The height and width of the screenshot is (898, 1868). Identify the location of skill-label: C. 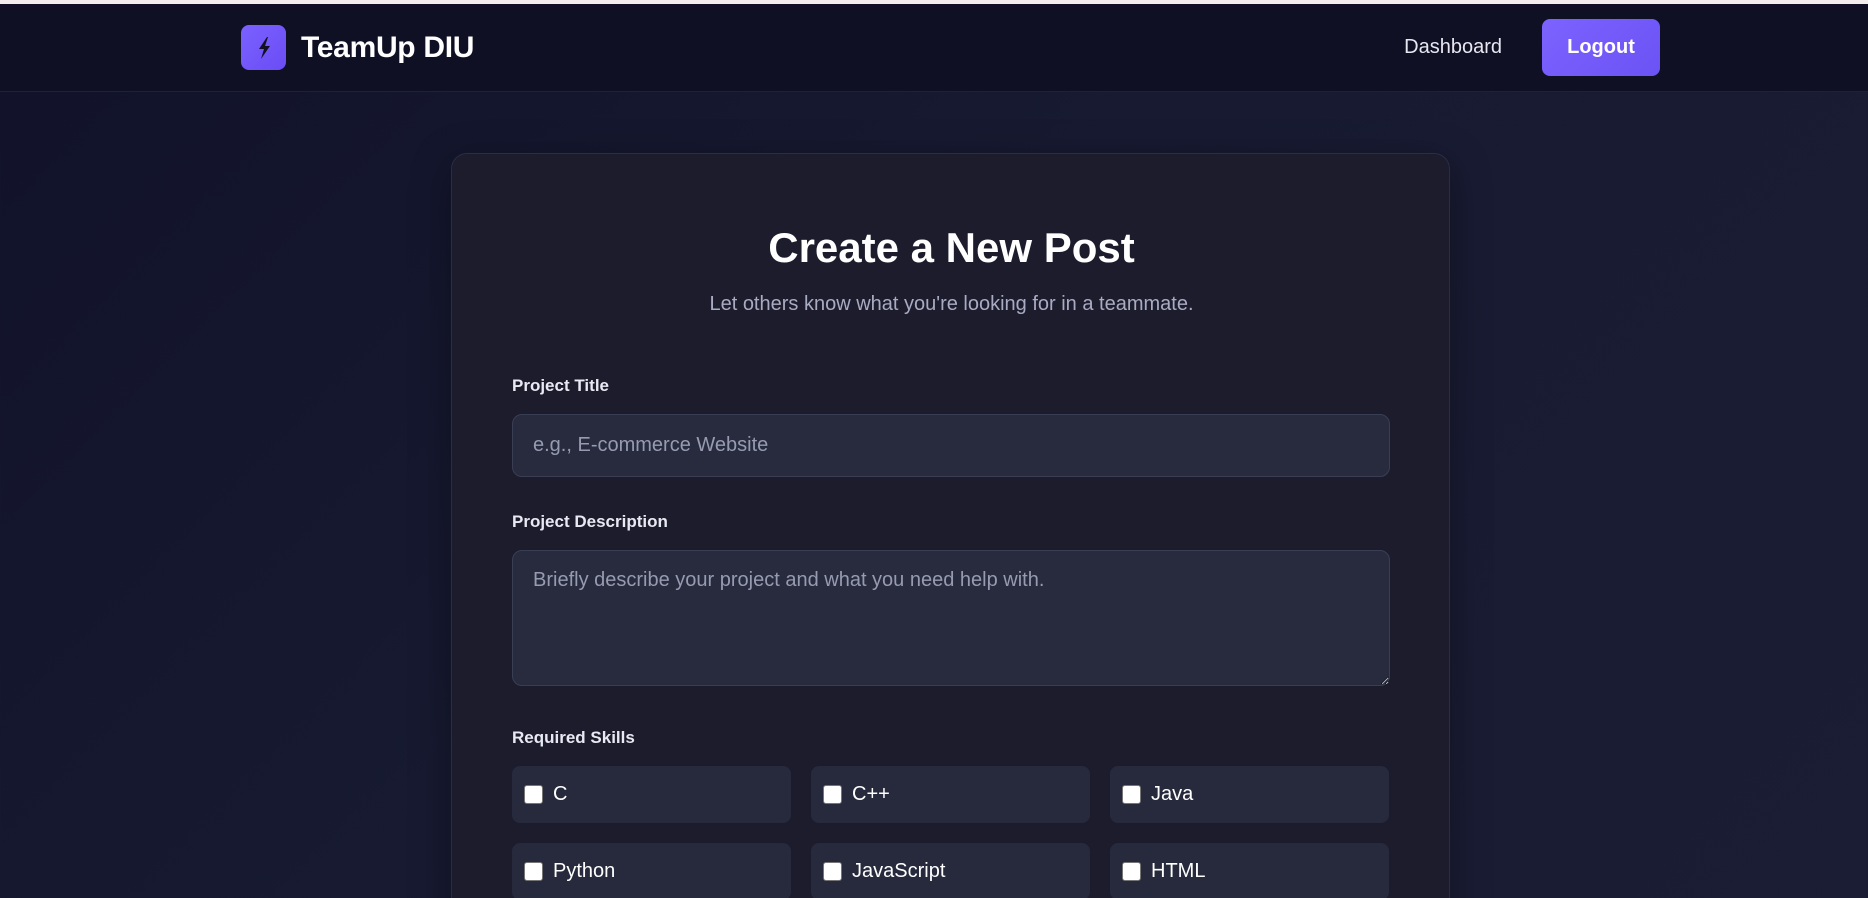
(560, 794).